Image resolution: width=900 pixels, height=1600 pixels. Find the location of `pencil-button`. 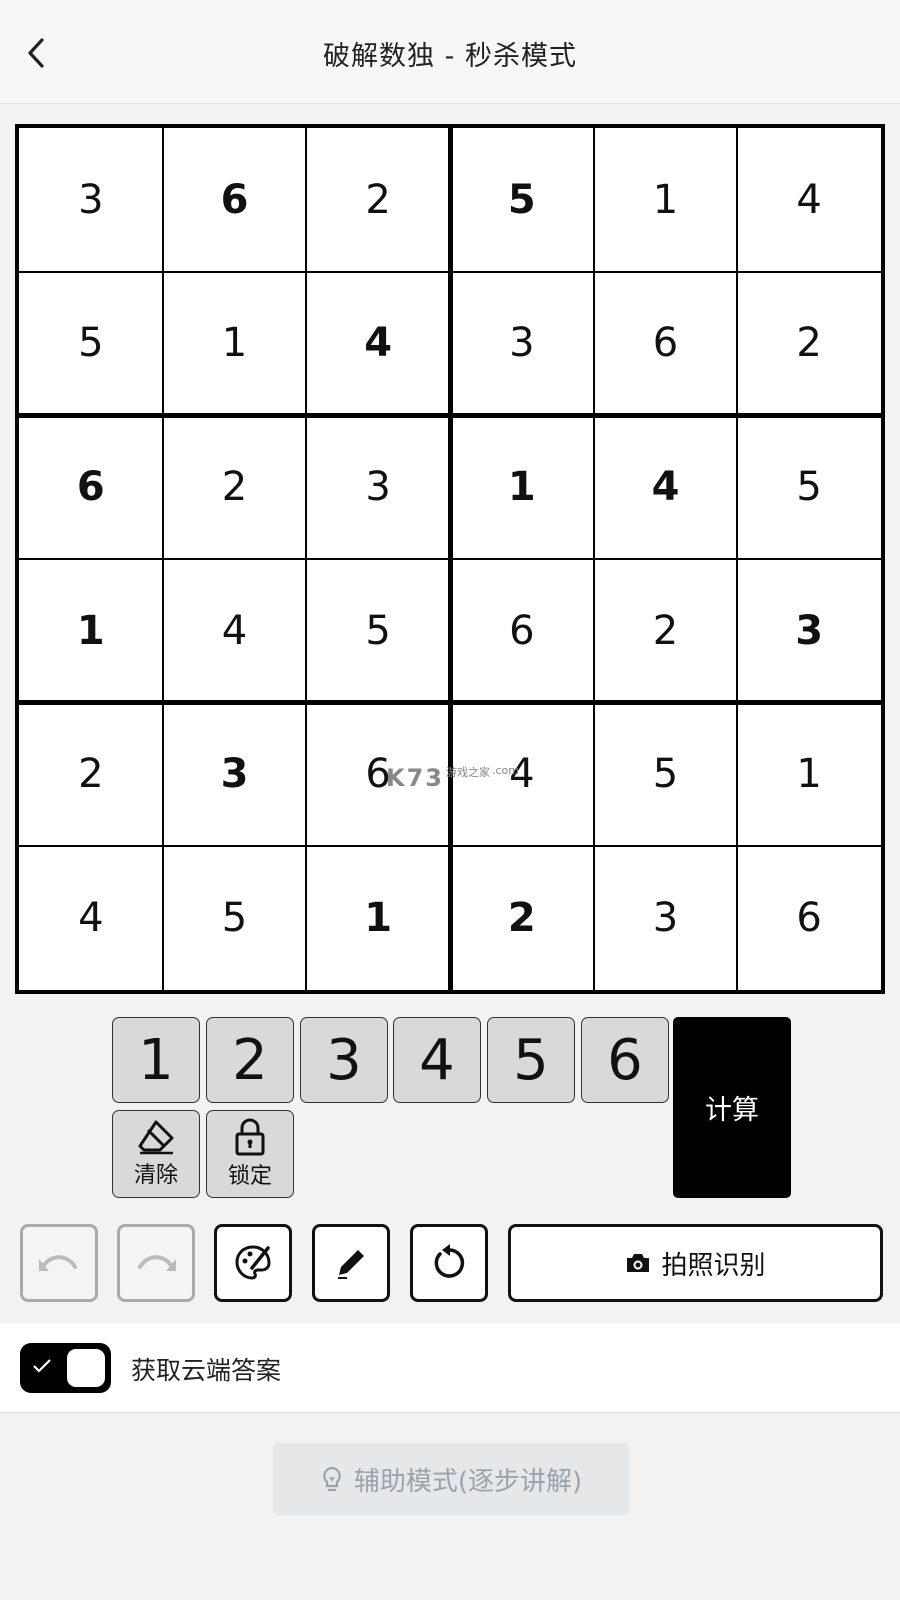

pencil-button is located at coordinates (351, 1263).